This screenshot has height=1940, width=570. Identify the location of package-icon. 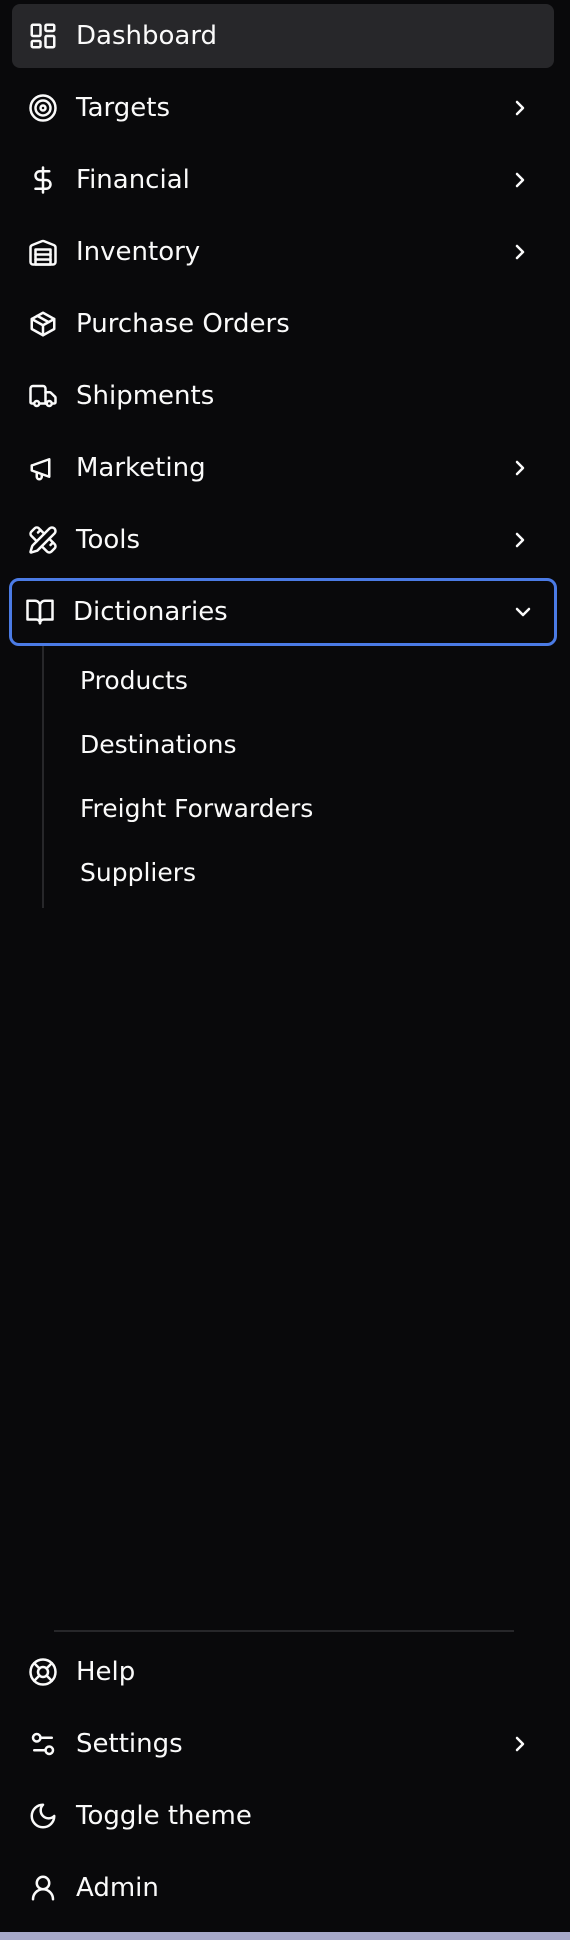
(43, 324).